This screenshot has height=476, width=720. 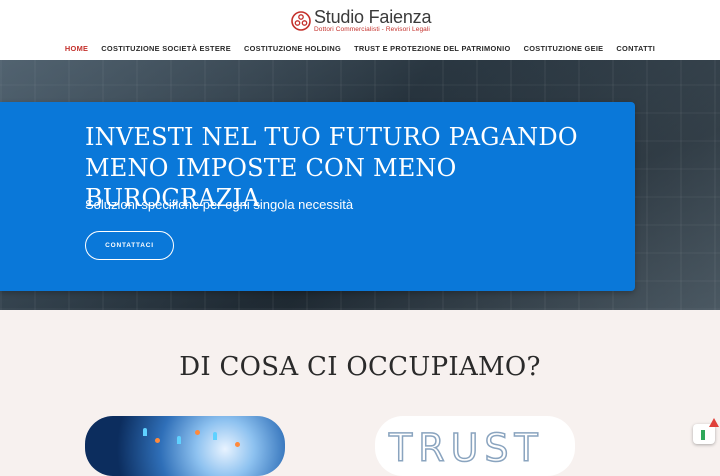 What do you see at coordinates (301, 21) in the screenshot?
I see `logo-emblem-icon` at bounding box center [301, 21].